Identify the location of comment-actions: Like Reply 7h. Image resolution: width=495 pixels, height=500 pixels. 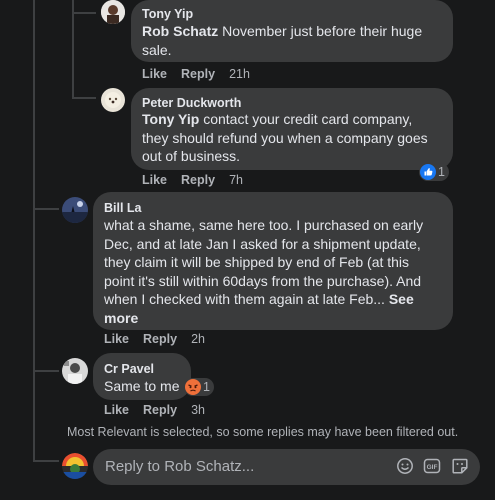
(192, 180).